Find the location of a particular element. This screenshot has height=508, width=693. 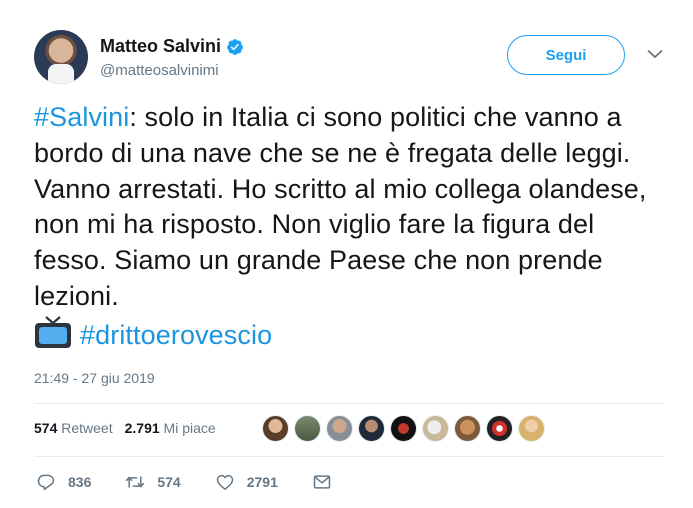

hashtag-drittoerovescio: #drittoerovescio is located at coordinates (176, 335).